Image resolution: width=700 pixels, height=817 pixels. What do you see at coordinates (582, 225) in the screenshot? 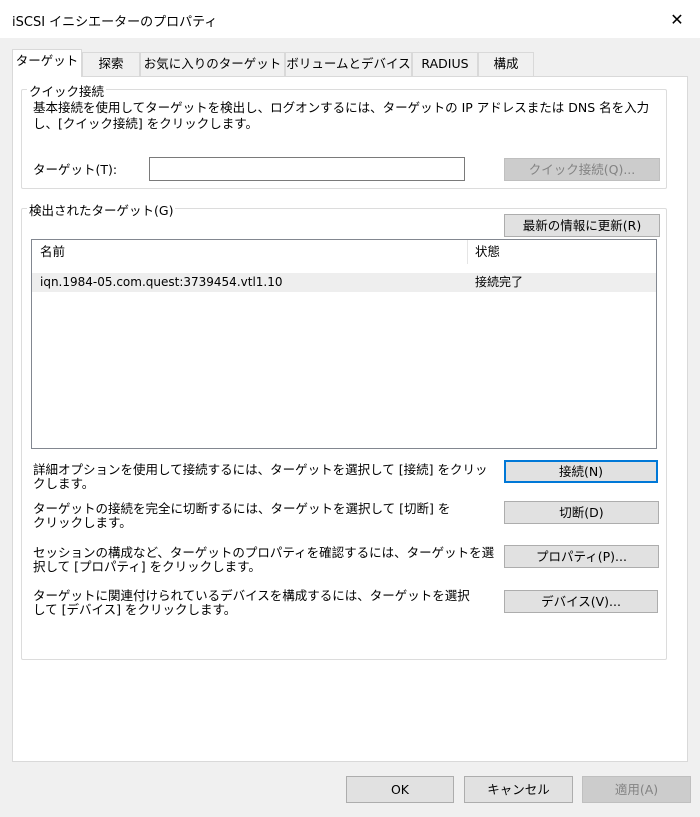
I see `refresh-button: 最新の情報に更新(R)` at bounding box center [582, 225].